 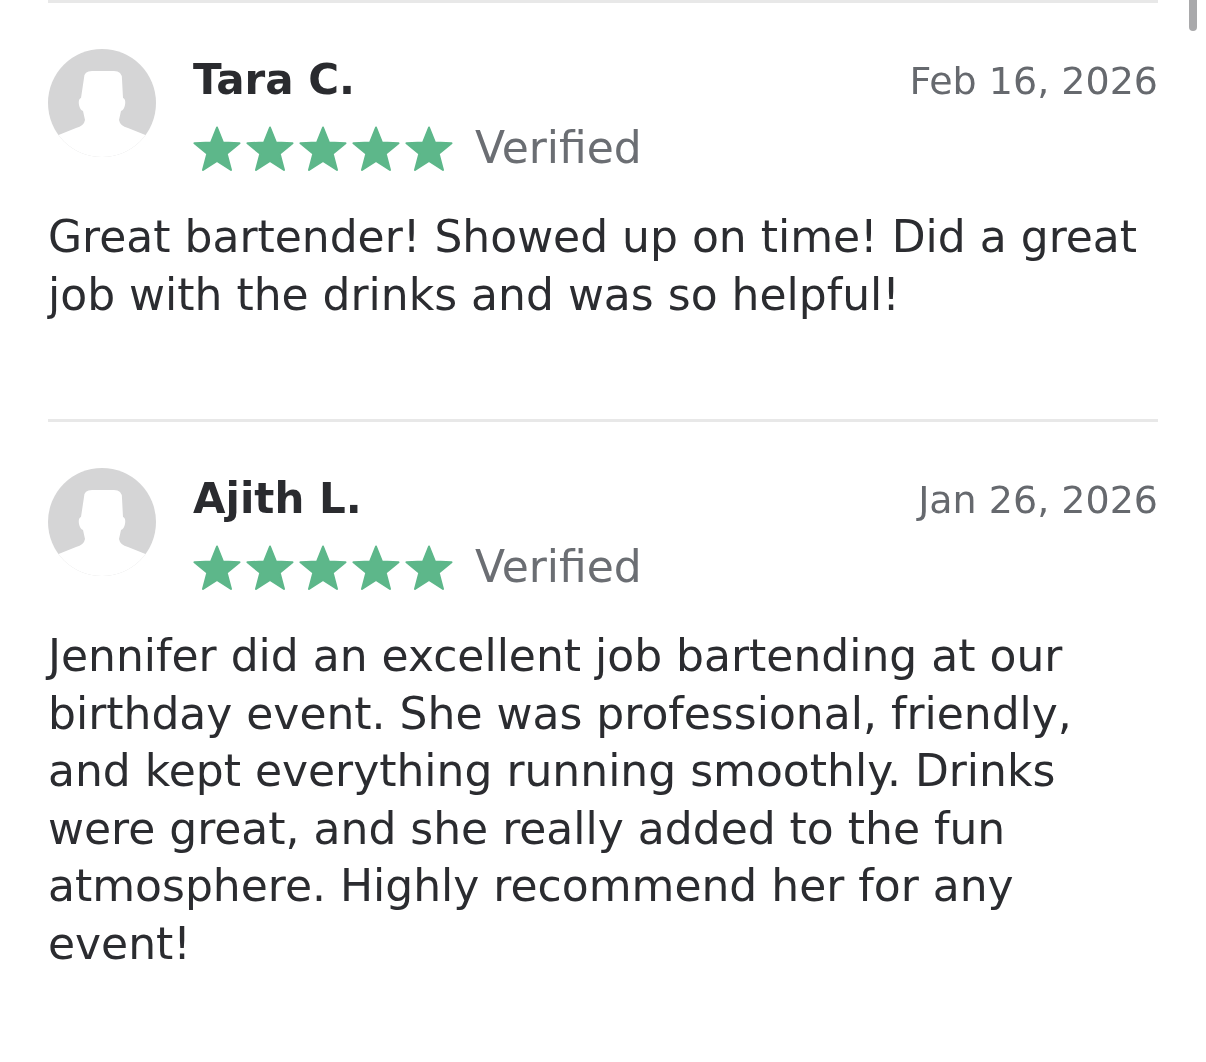 What do you see at coordinates (1033, 81) in the screenshot?
I see `review-date: Feb 16, 2026` at bounding box center [1033, 81].